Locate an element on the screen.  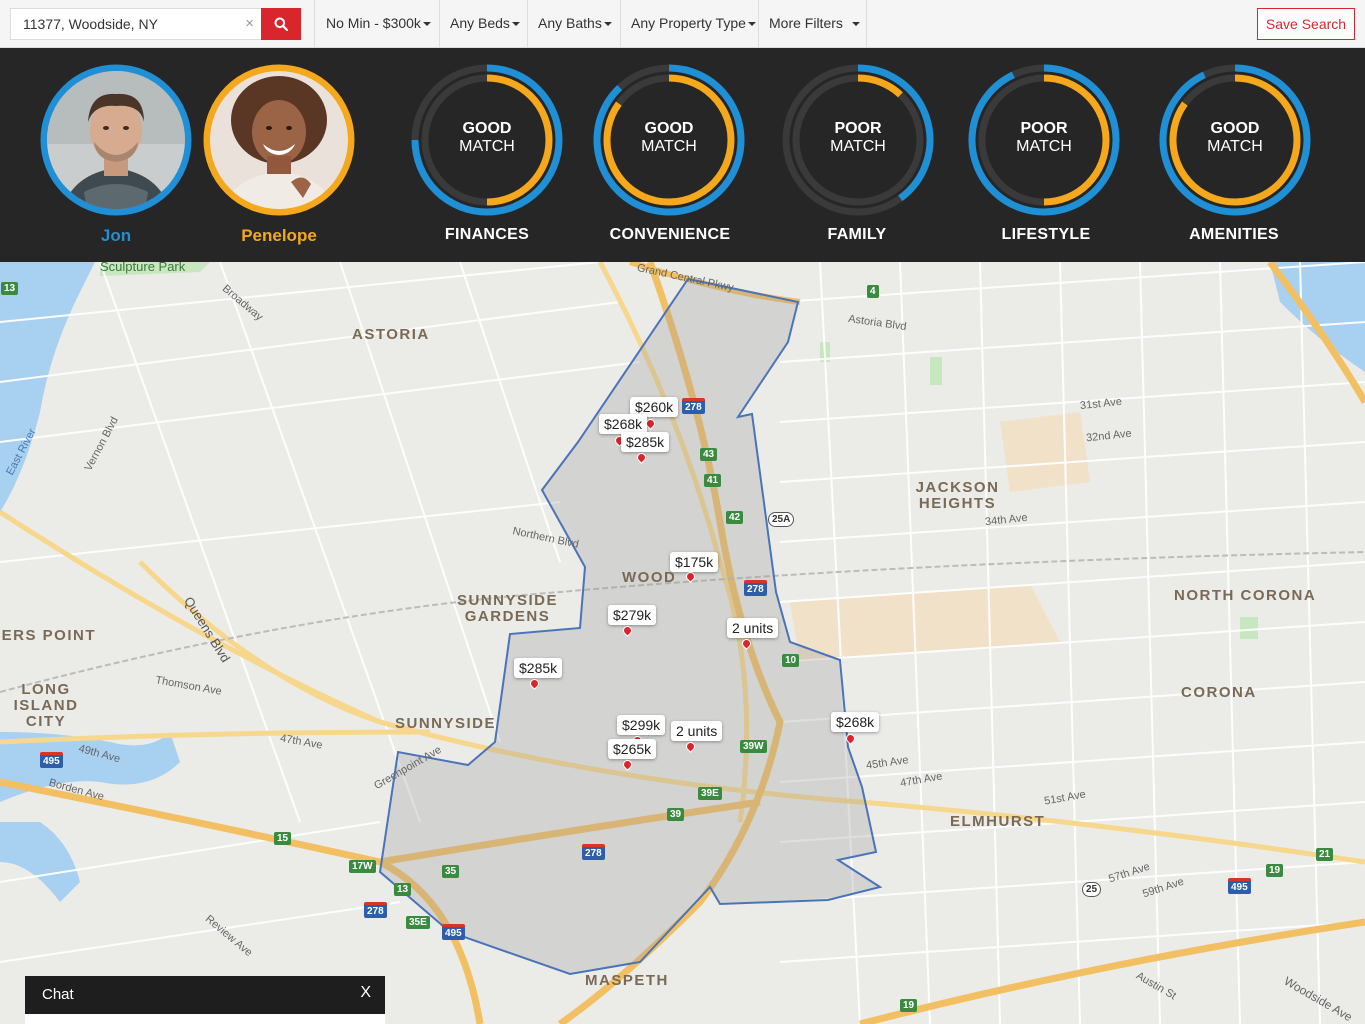
more-filters: More Filters is located at coordinates (814, 23).